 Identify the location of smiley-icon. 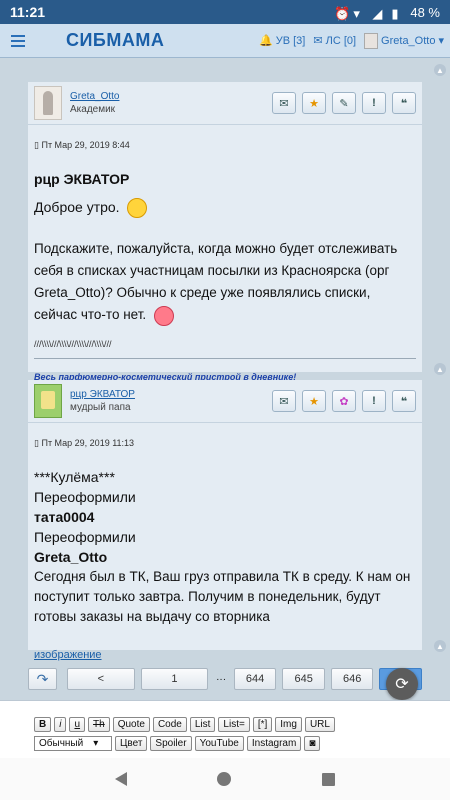
(163, 315).